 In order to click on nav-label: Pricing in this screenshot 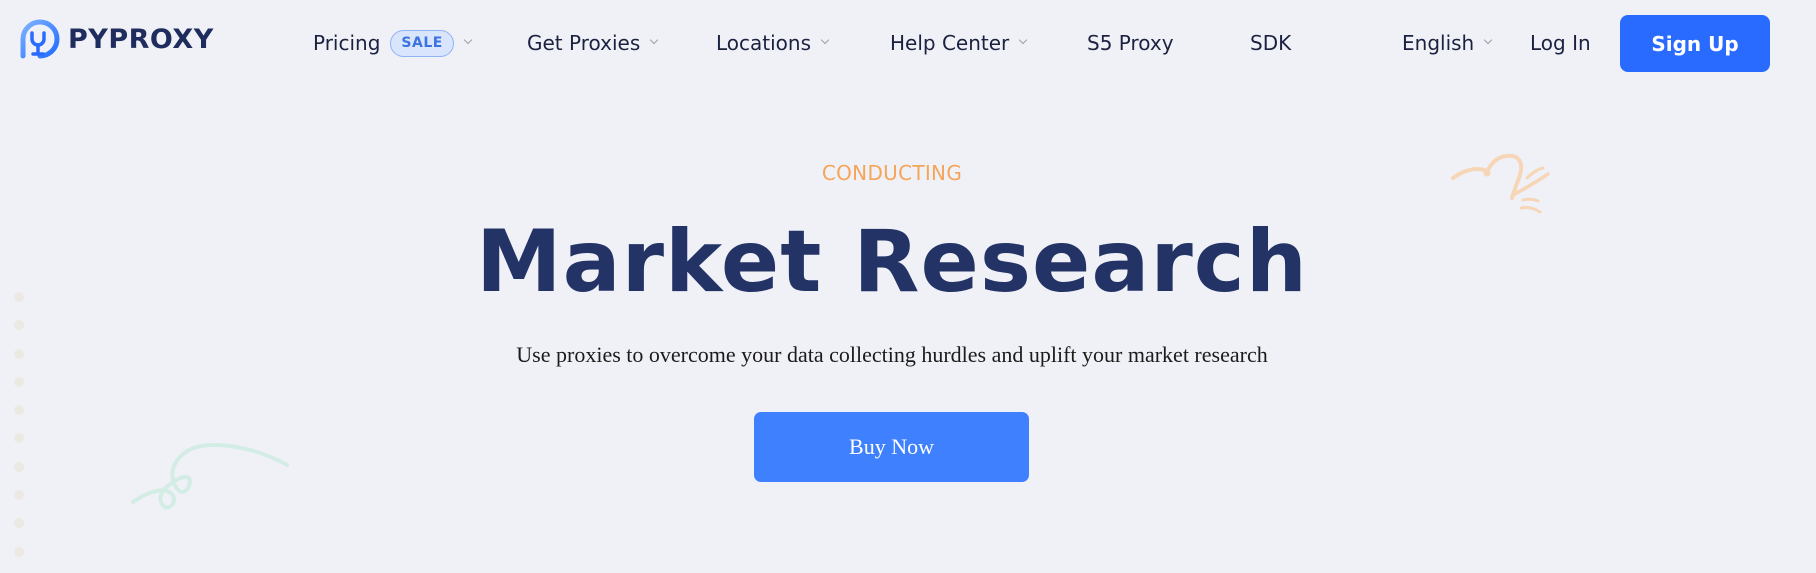, I will do `click(347, 43)`.